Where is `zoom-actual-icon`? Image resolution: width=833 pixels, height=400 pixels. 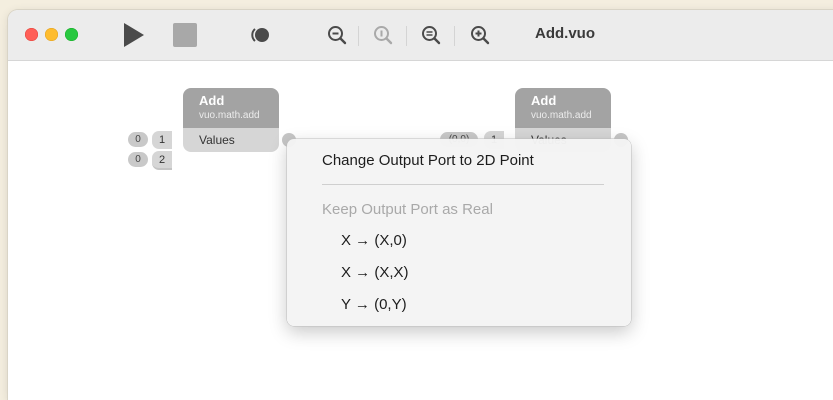
zoom-actual-icon is located at coordinates (383, 35).